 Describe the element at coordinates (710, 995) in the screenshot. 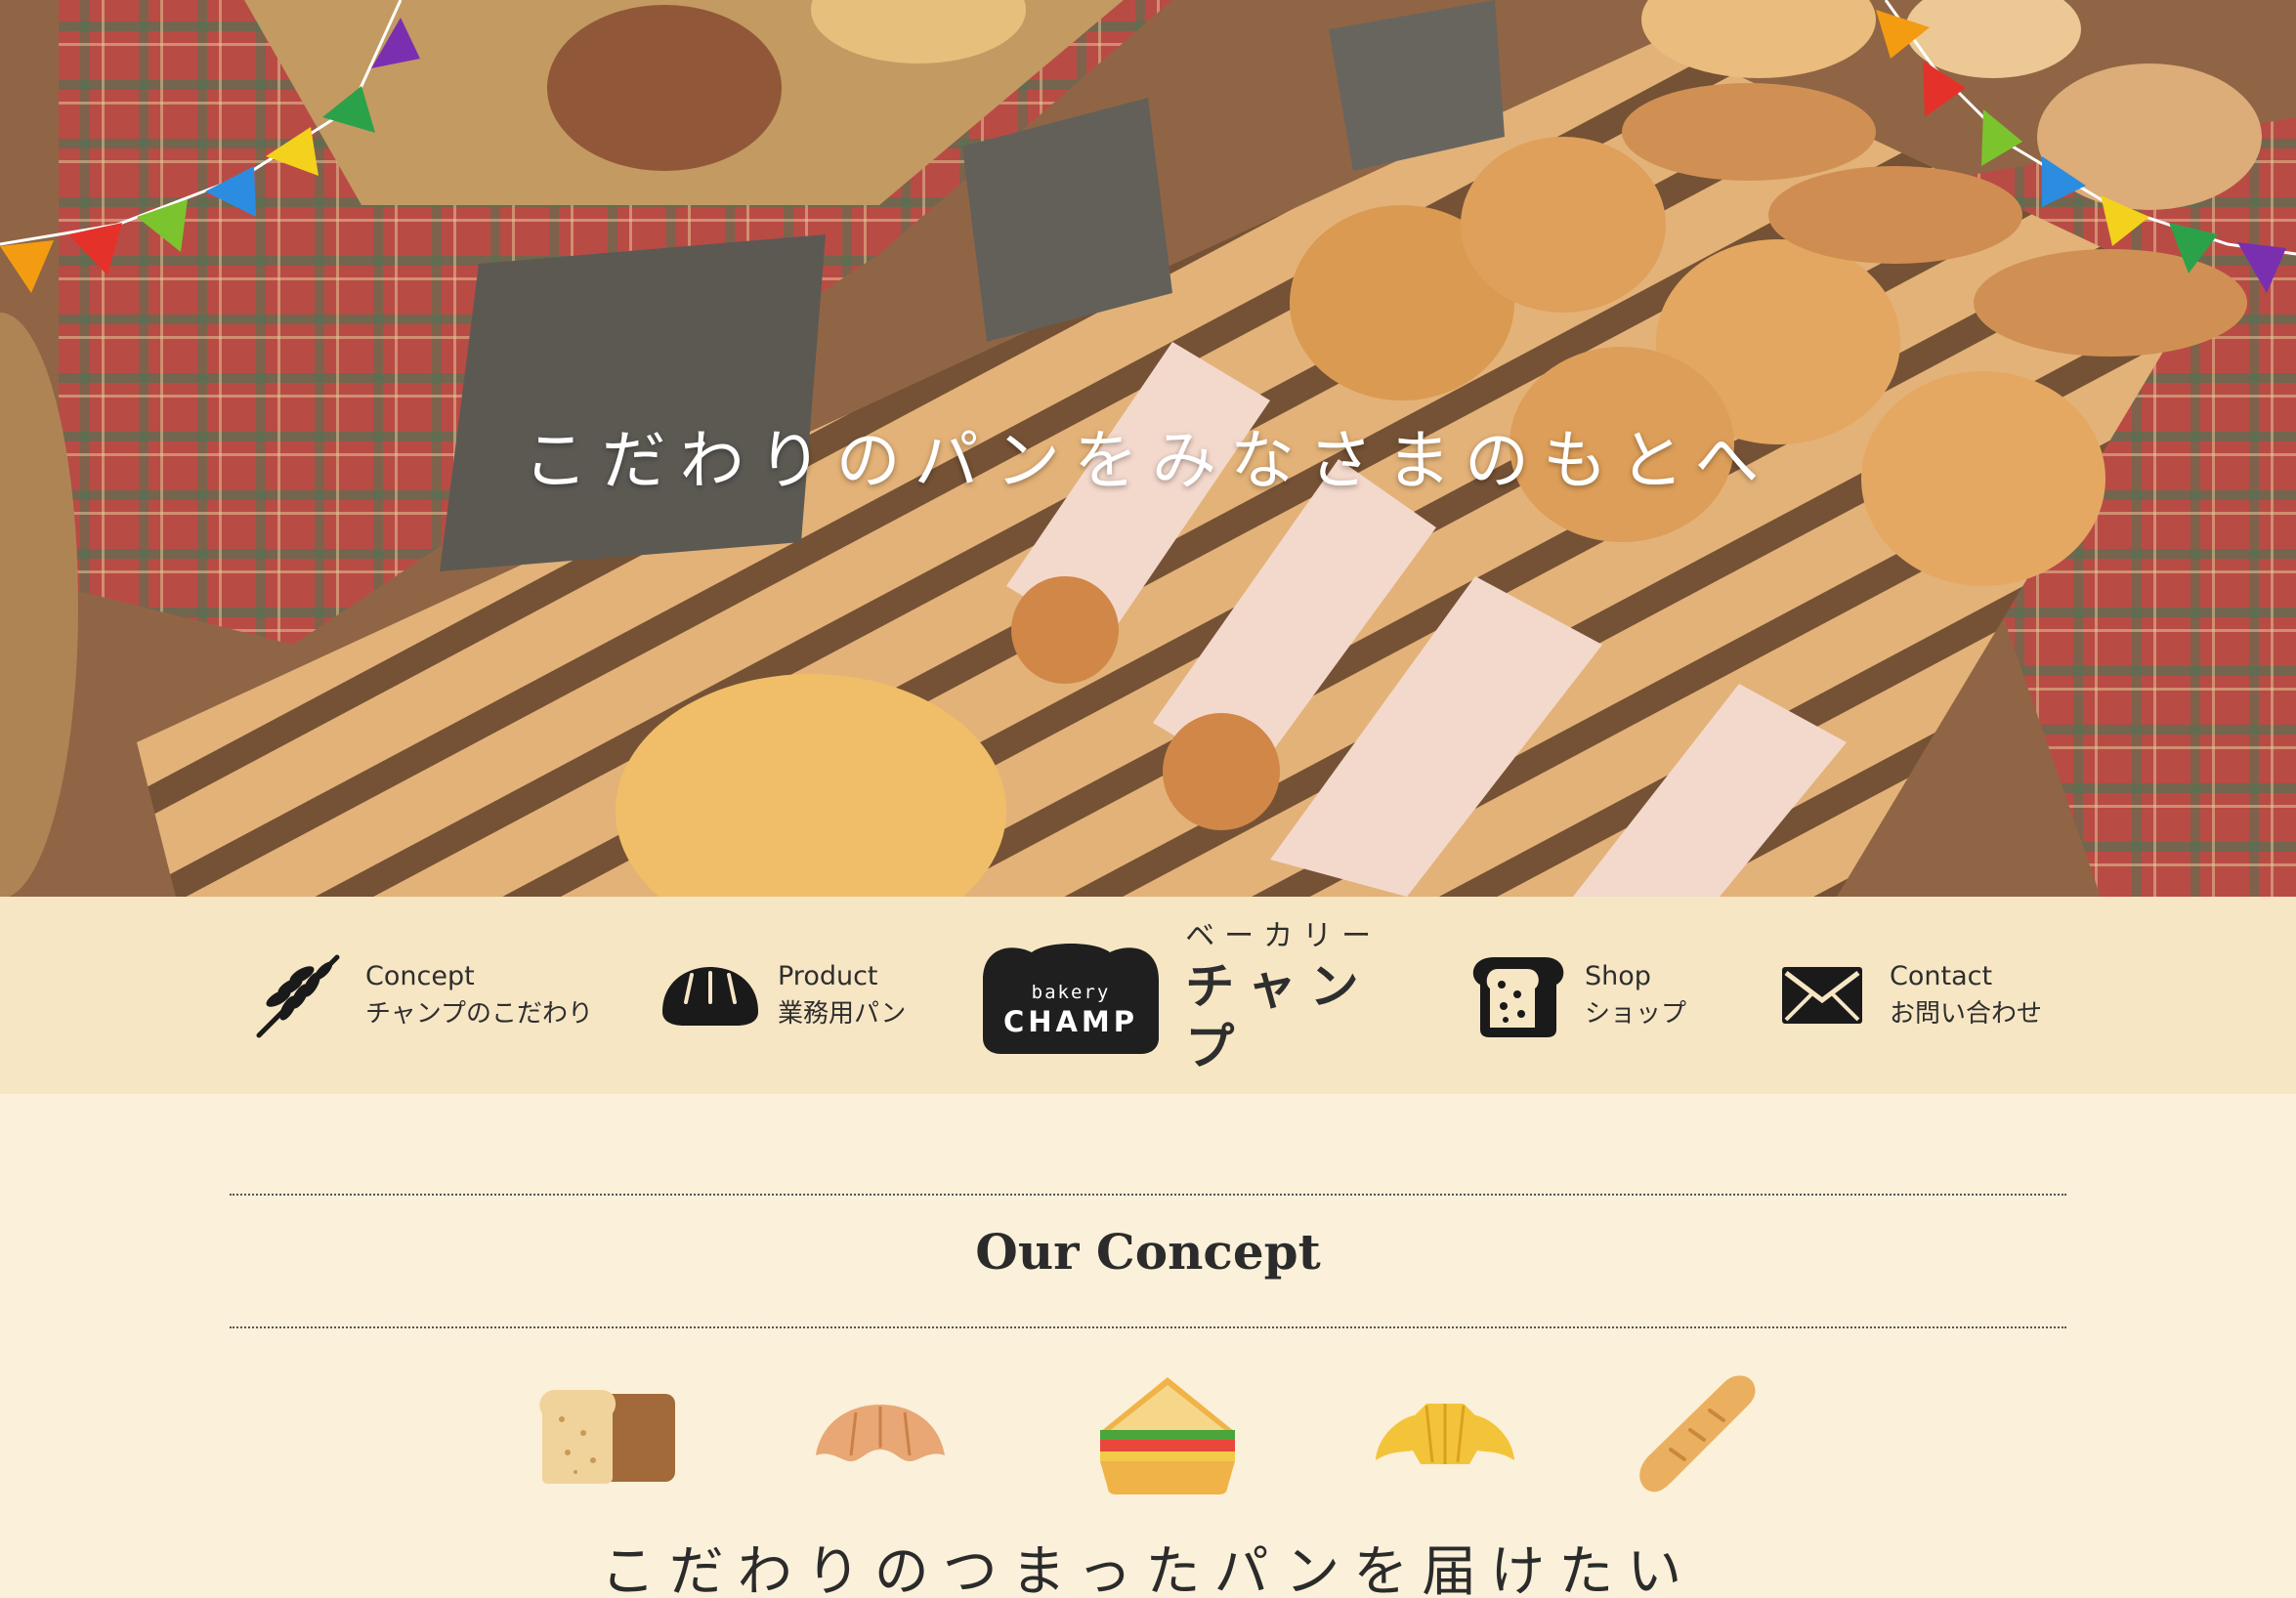

I see `bread-loaf-icon` at that location.